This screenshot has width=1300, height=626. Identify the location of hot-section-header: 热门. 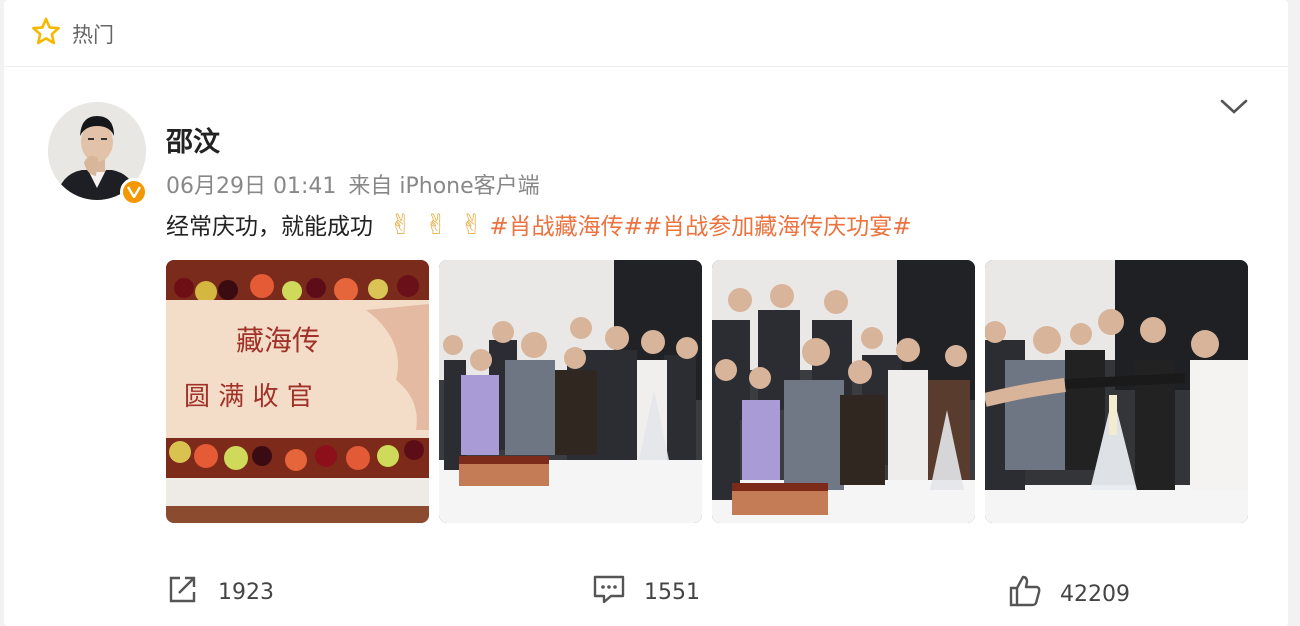
(72, 34).